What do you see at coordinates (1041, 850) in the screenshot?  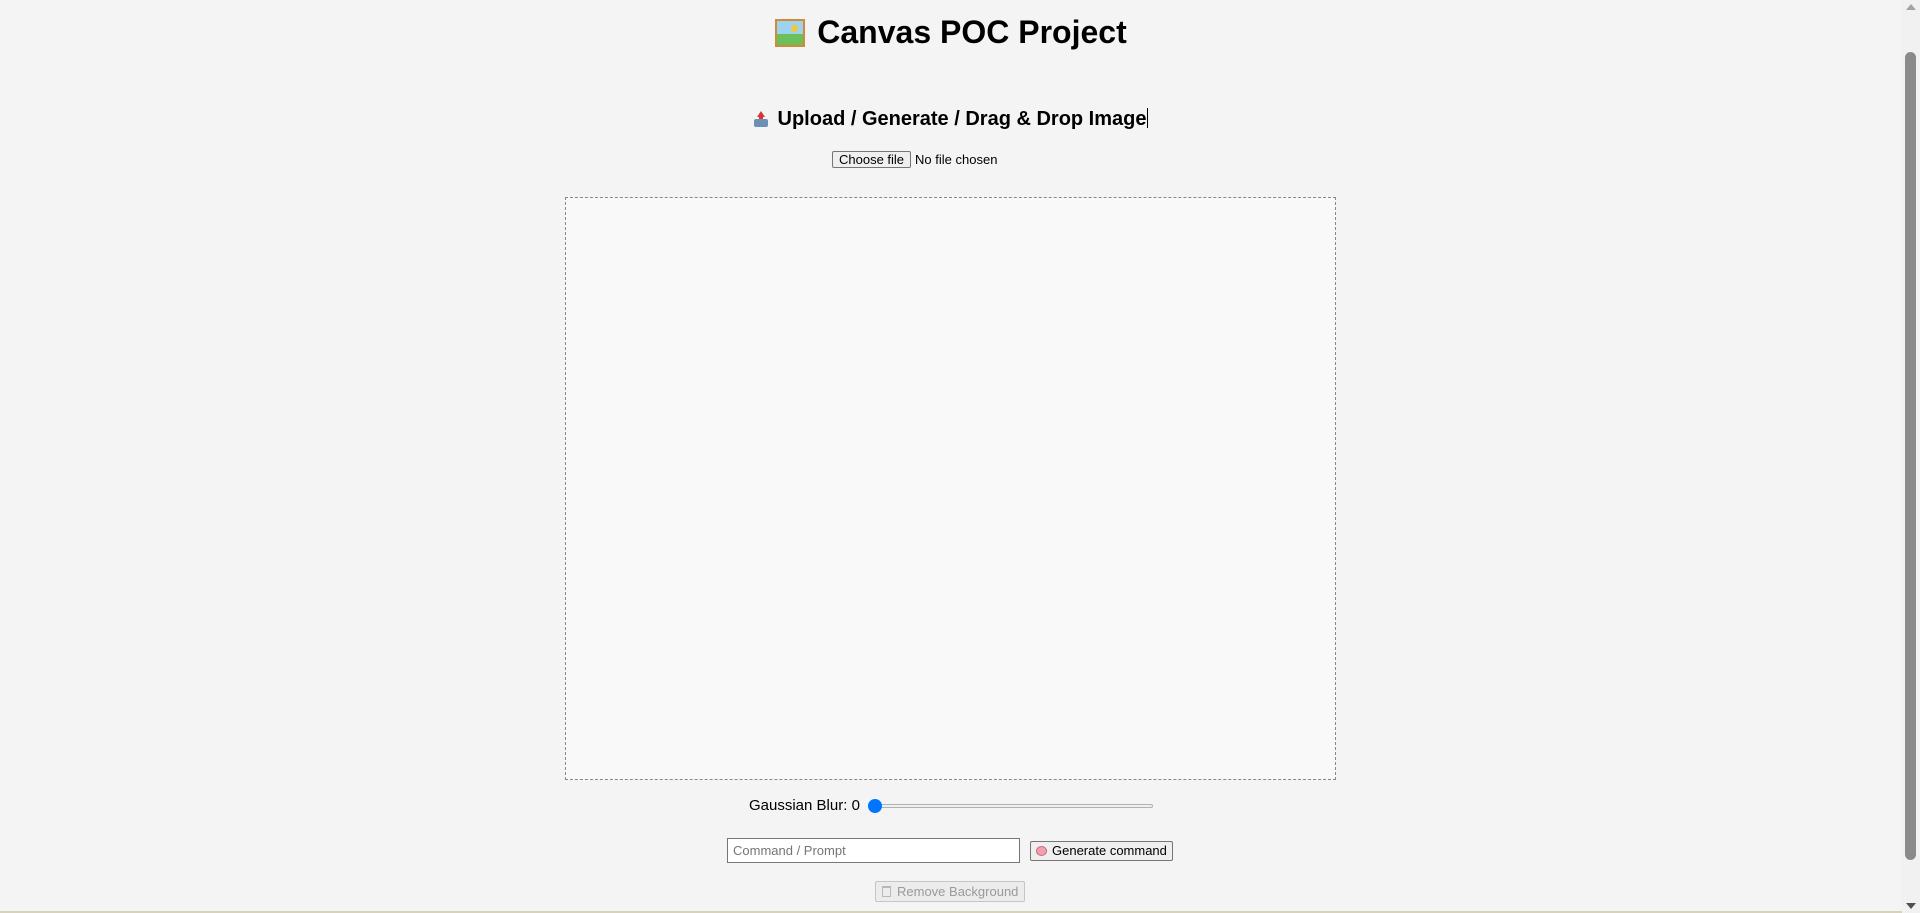 I see `brain-icon` at bounding box center [1041, 850].